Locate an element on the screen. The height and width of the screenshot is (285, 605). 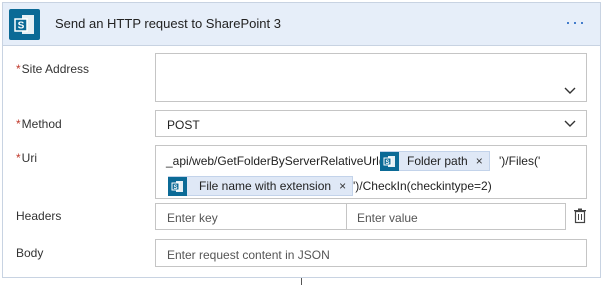
token-label: File name with extension is located at coordinates (265, 186).